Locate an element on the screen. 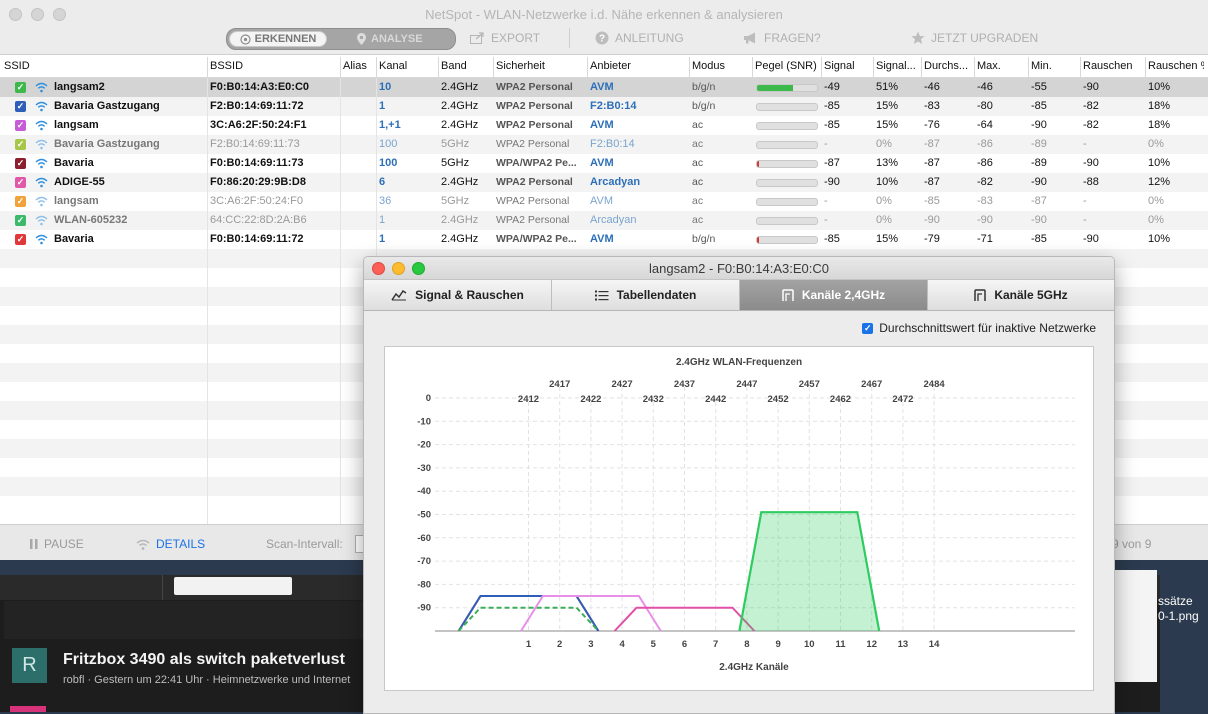 The width and height of the screenshot is (1208, 714). mode-discover-button: ERKENNEN is located at coordinates (278, 39).